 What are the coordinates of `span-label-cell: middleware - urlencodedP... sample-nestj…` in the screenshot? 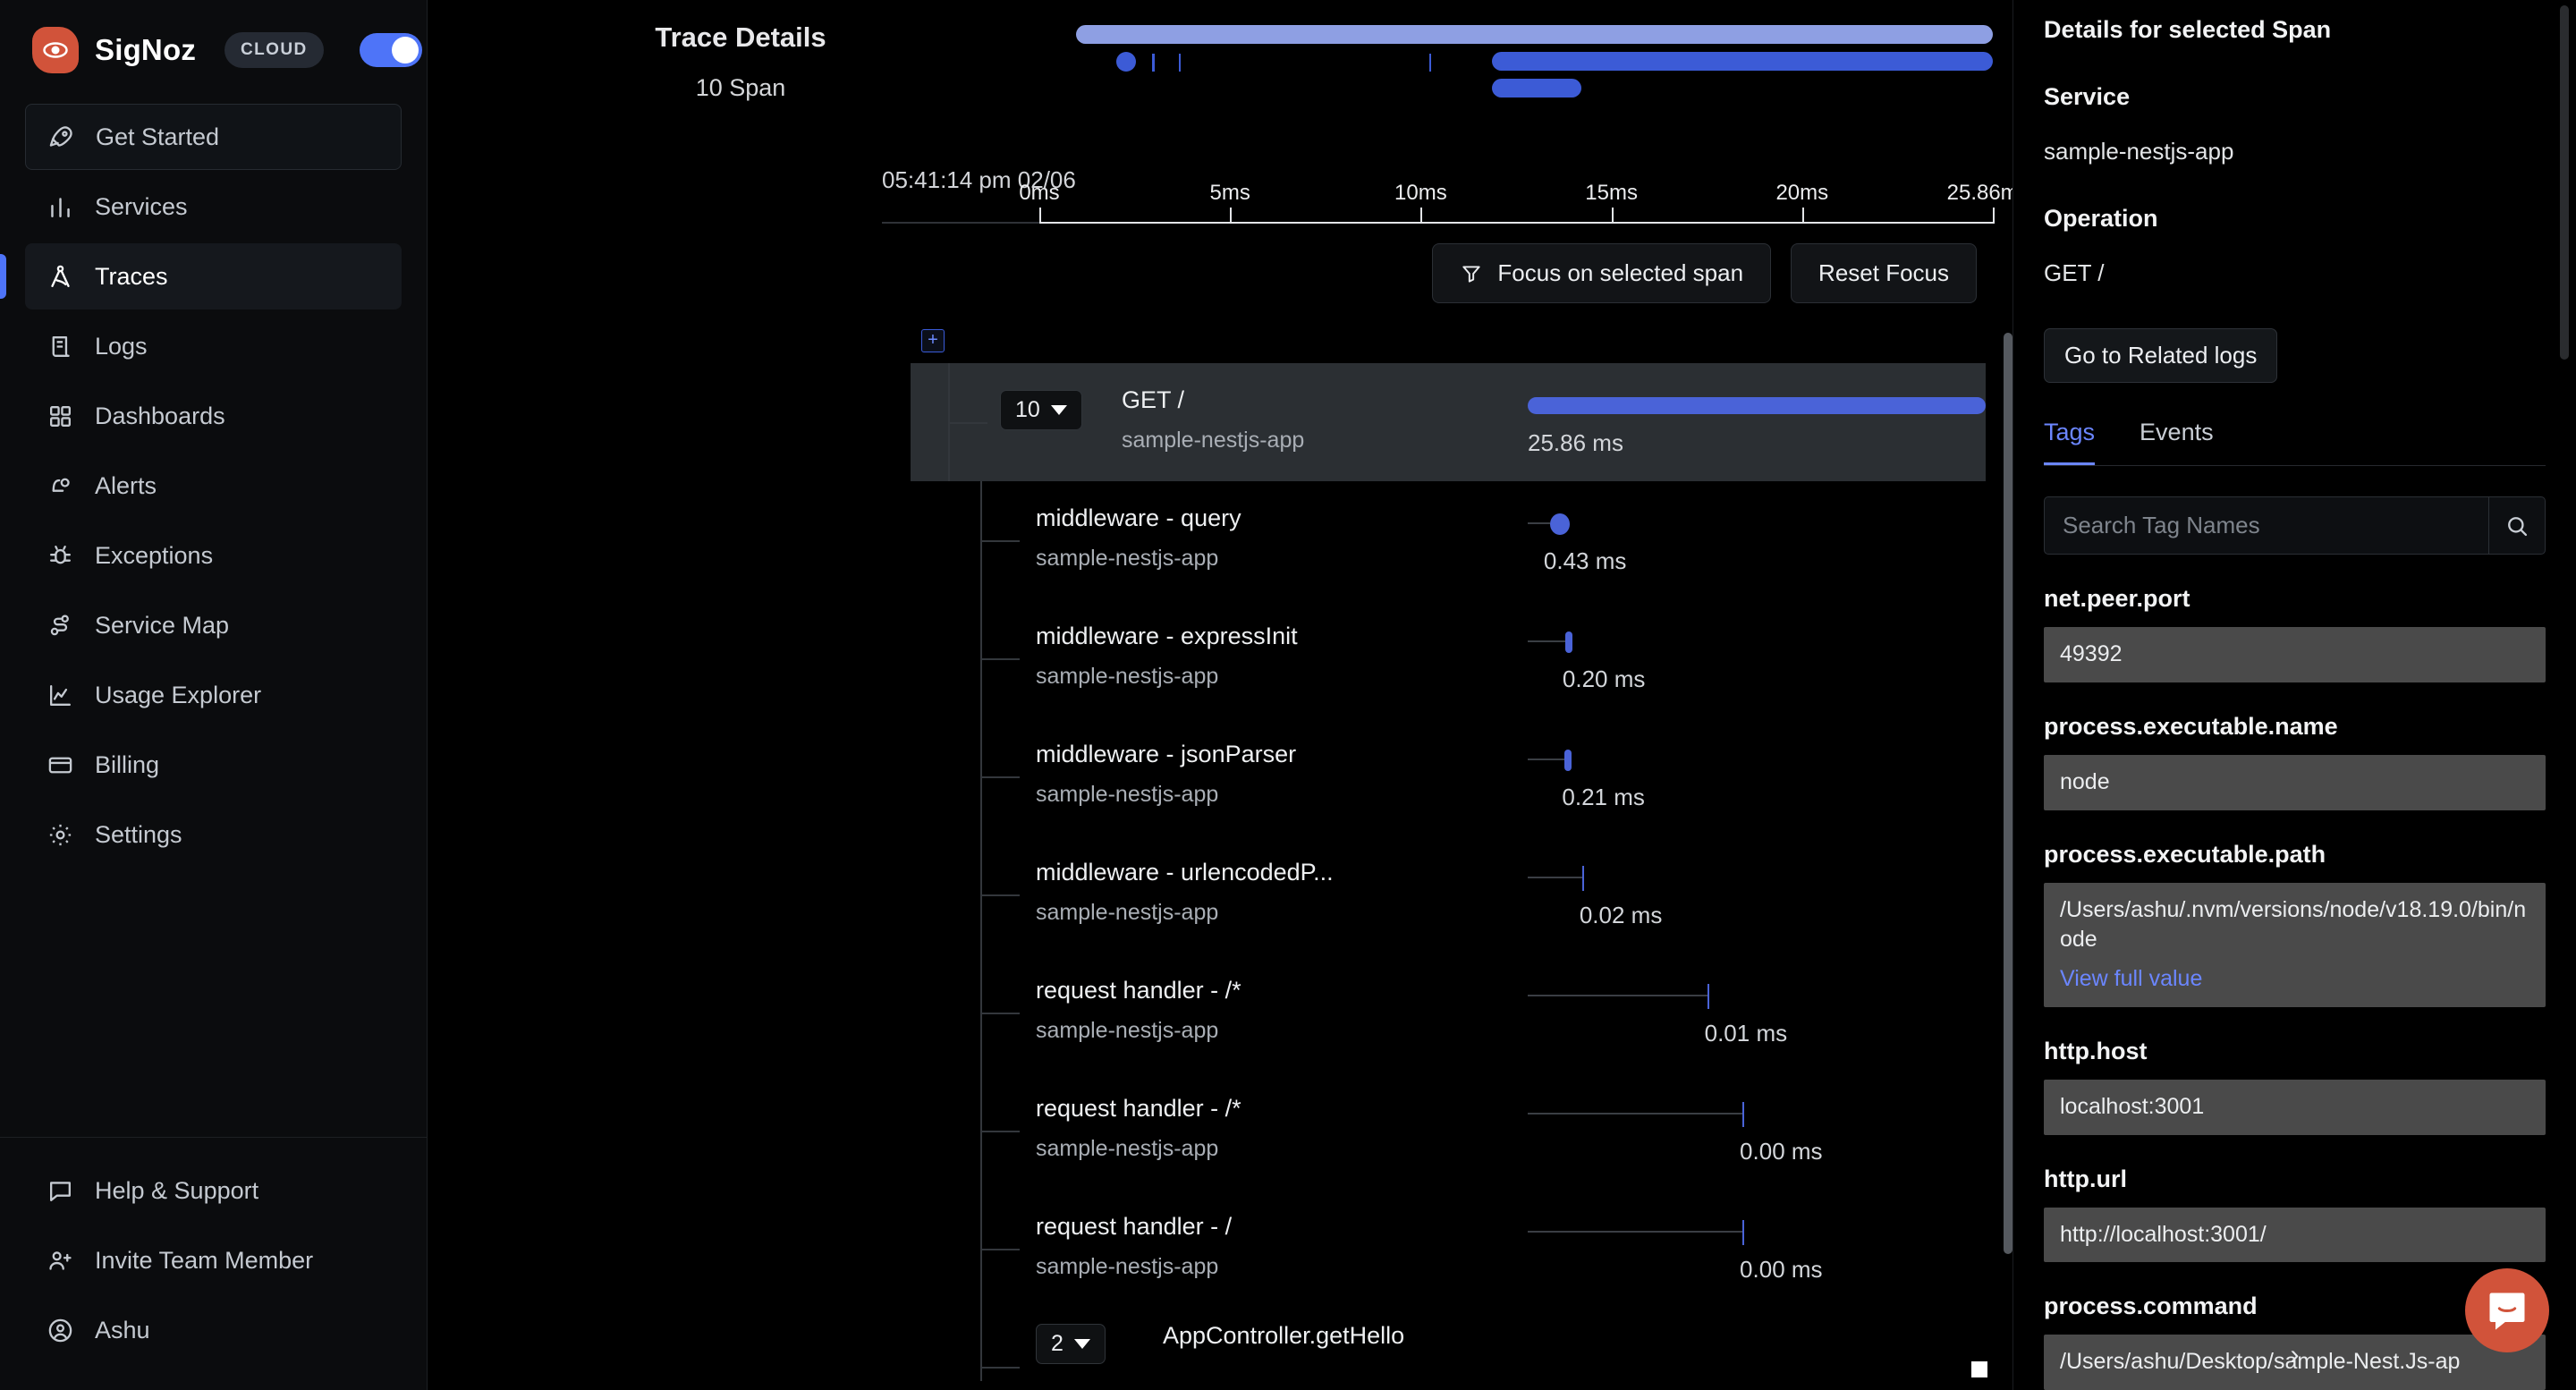 It's located at (1219, 894).